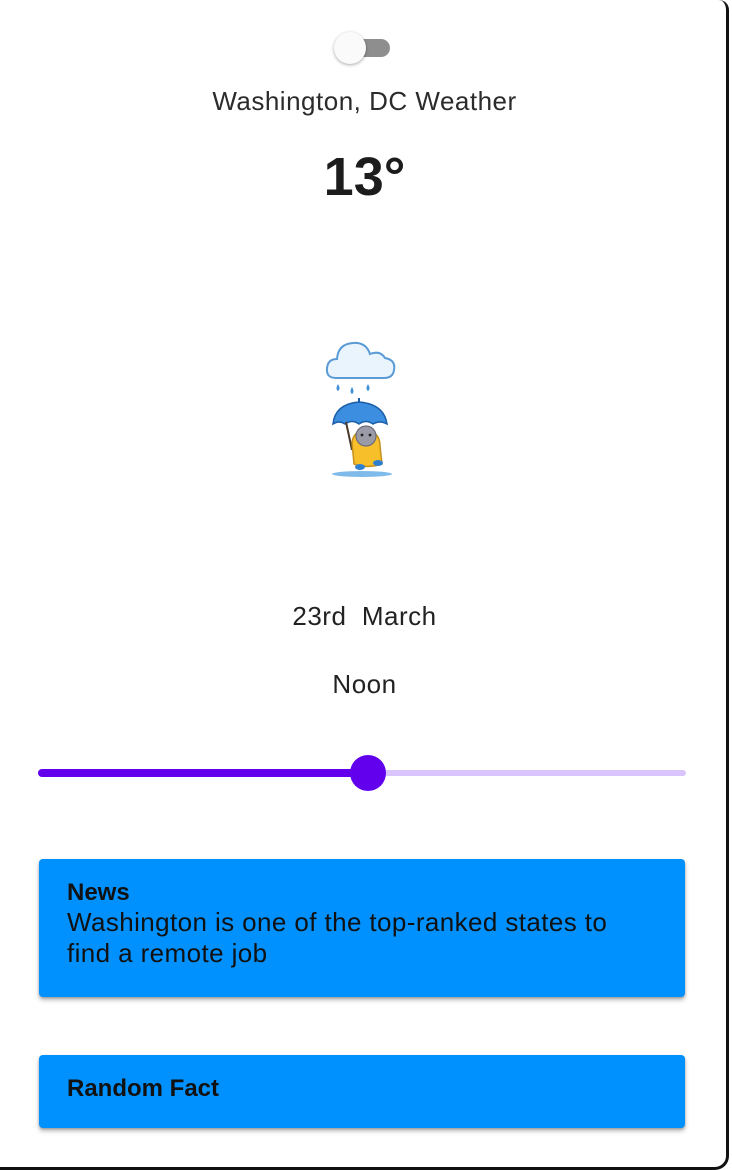  What do you see at coordinates (98, 892) in the screenshot?
I see `news-heading: News` at bounding box center [98, 892].